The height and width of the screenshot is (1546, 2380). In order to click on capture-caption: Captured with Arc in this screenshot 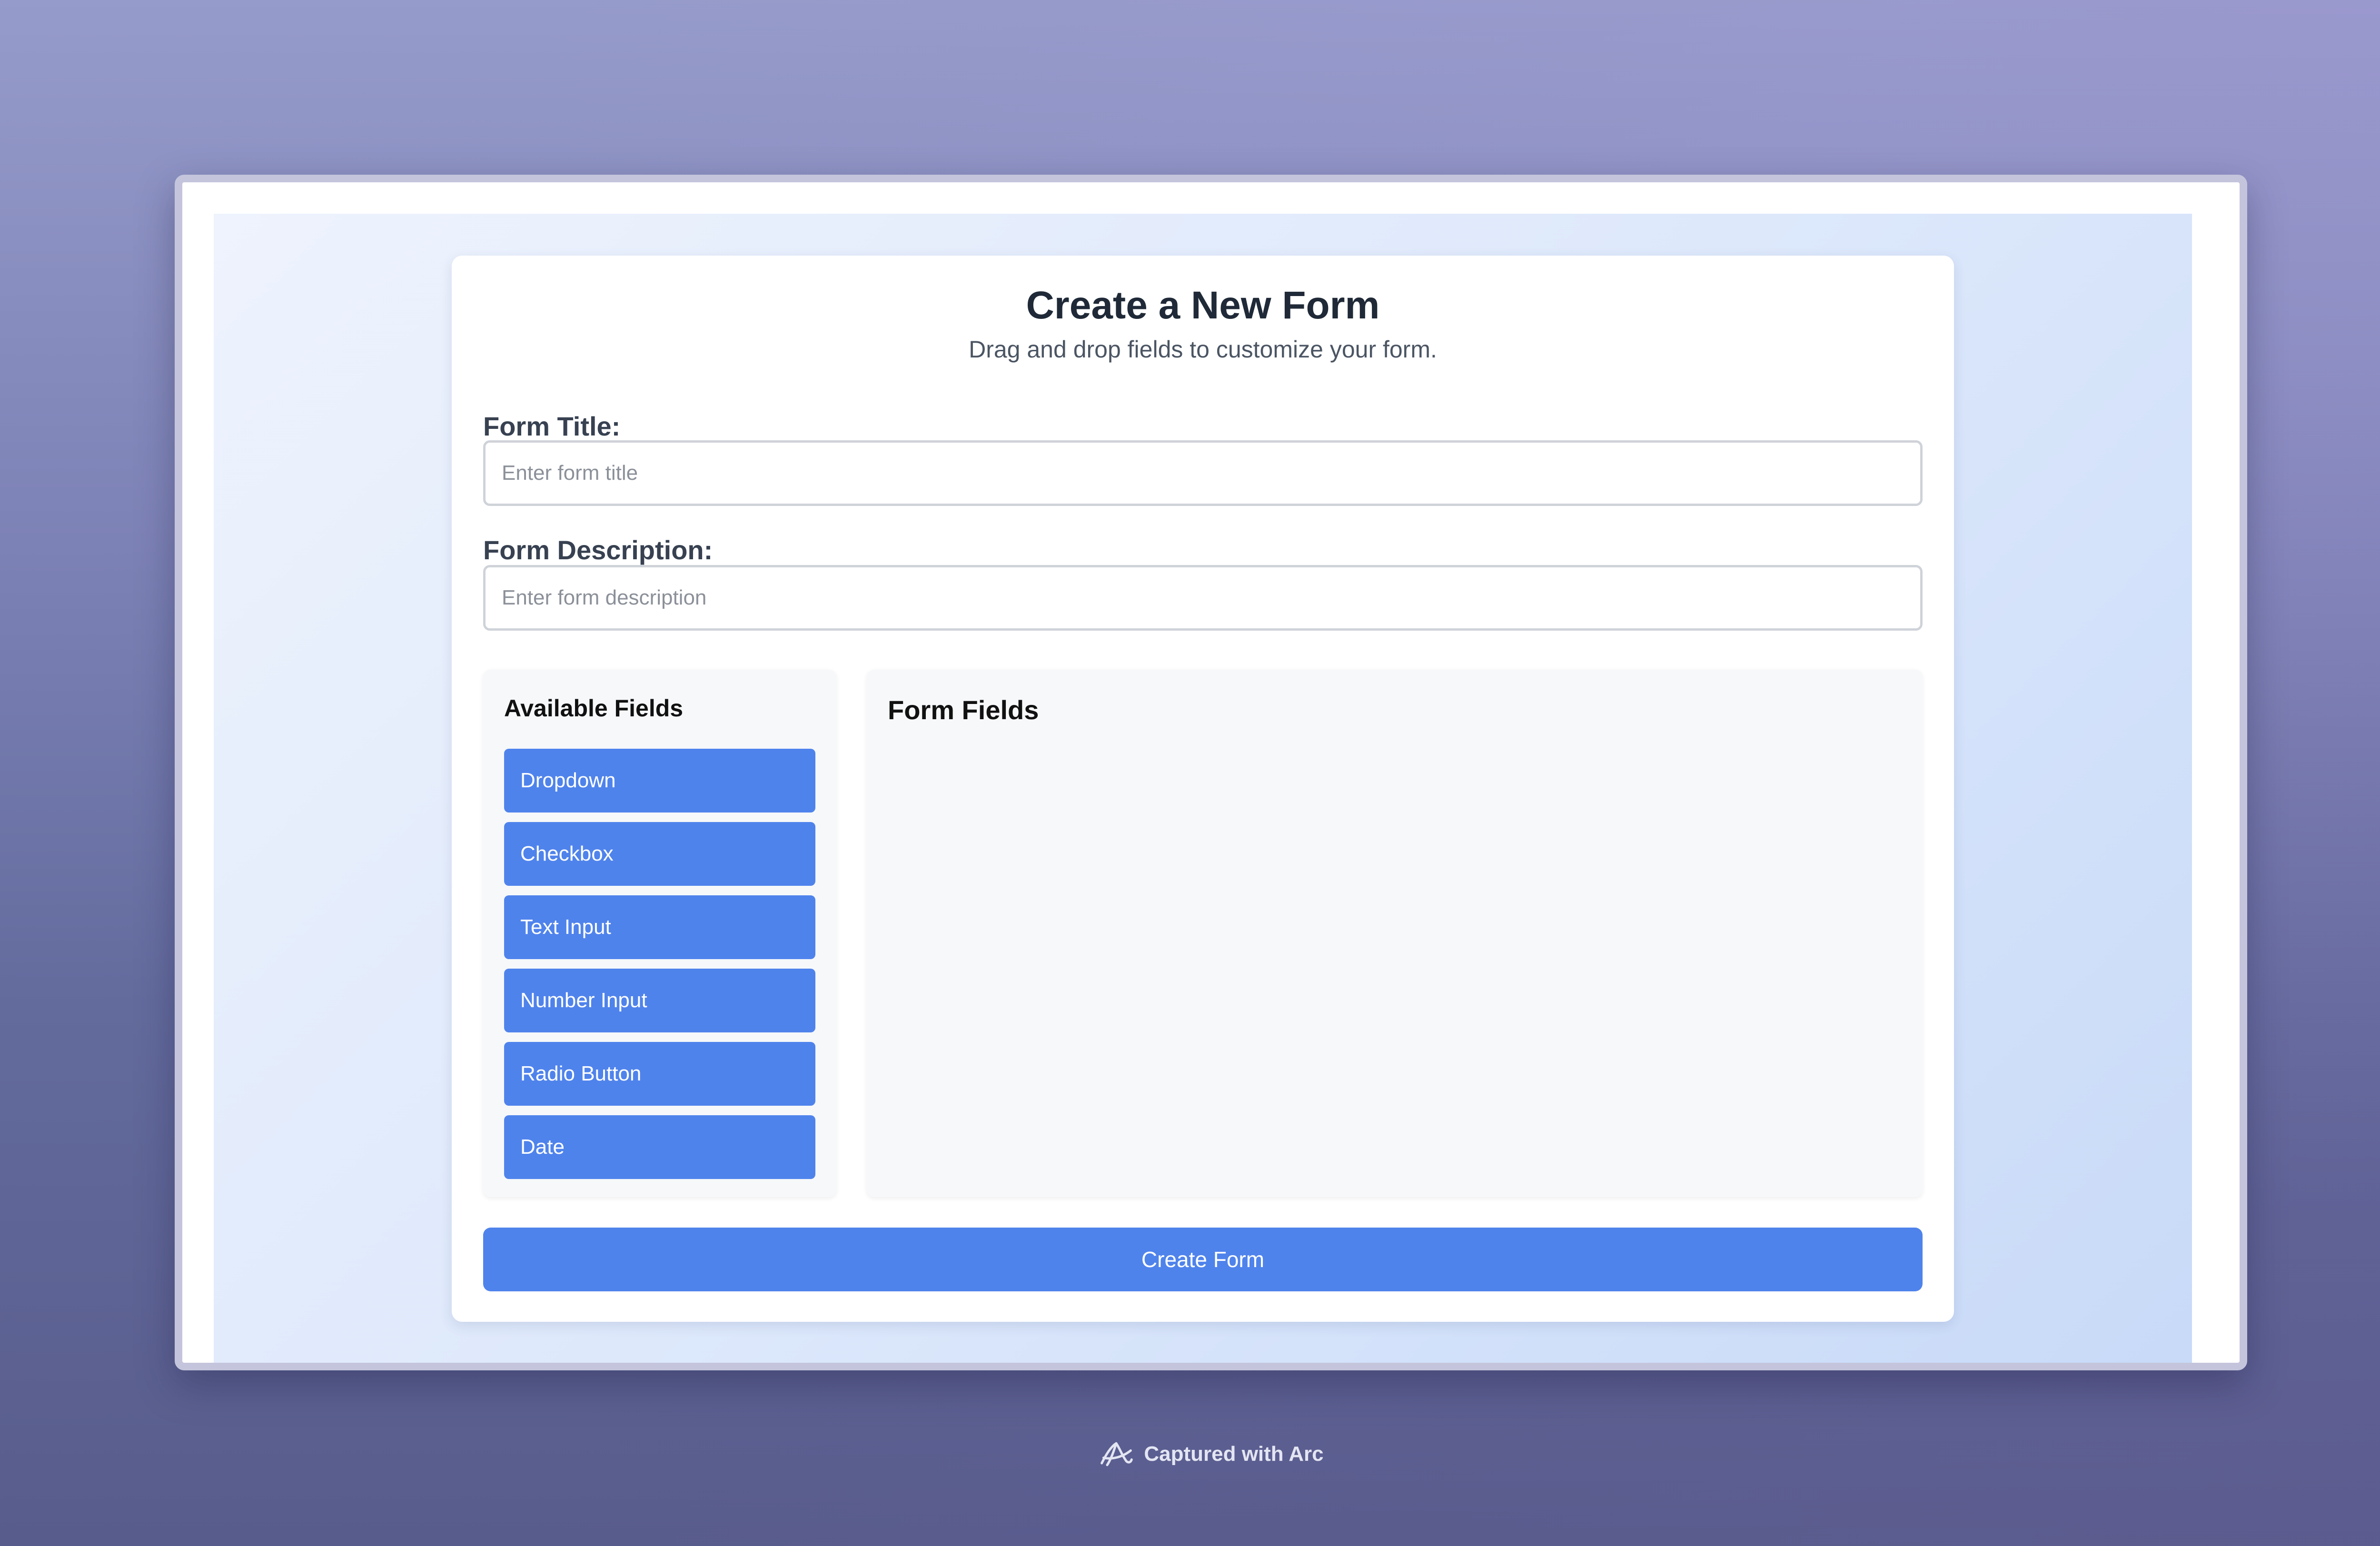, I will do `click(1234, 1454)`.